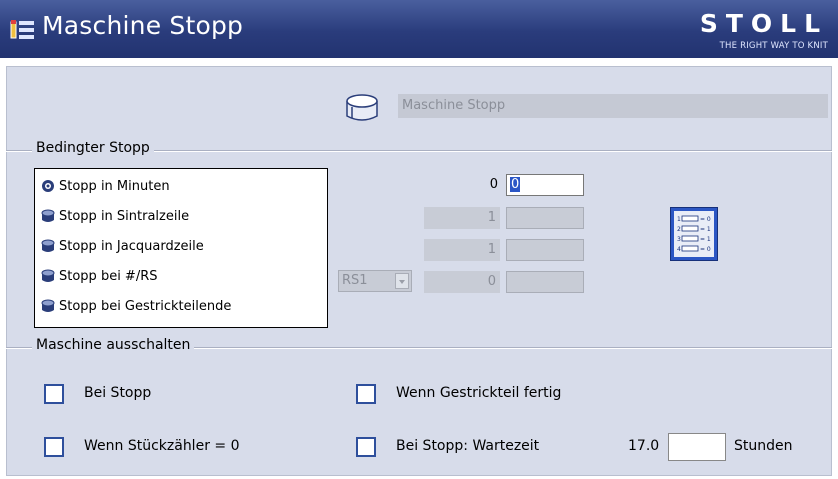  I want to click on section-title-ausschalten: Maschine ausschalten, so click(113, 345).